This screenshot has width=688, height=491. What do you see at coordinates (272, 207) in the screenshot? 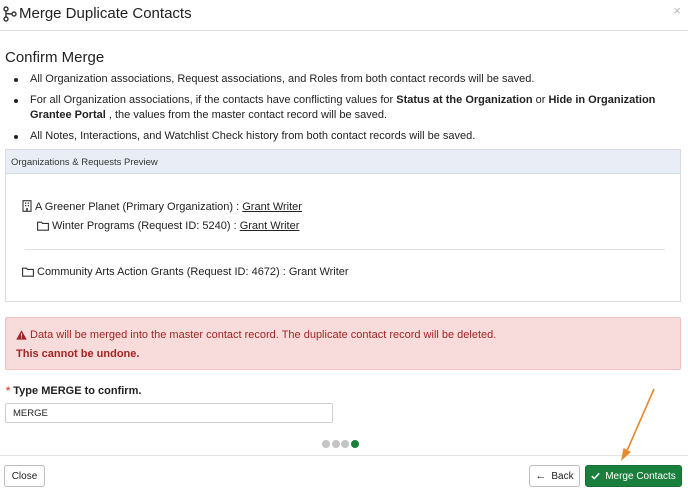
I see `org-role-link: Grant Writer` at bounding box center [272, 207].